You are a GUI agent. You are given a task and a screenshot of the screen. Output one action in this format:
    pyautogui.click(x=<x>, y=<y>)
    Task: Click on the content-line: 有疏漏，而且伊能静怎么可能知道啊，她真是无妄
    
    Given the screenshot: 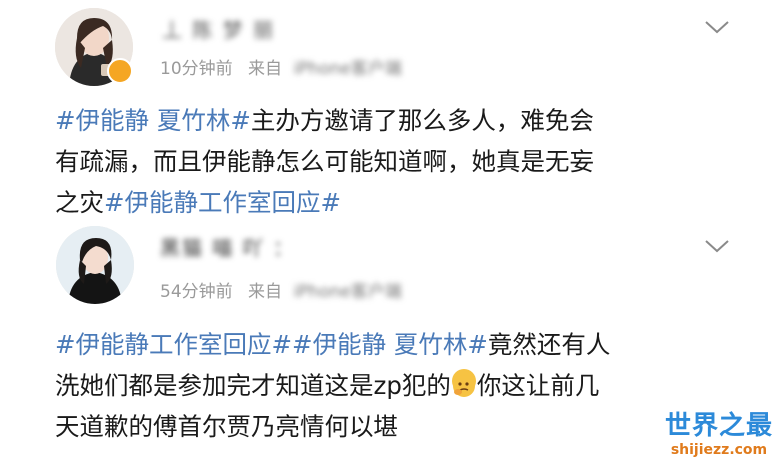 What is the action you would take?
    pyautogui.click(x=324, y=161)
    